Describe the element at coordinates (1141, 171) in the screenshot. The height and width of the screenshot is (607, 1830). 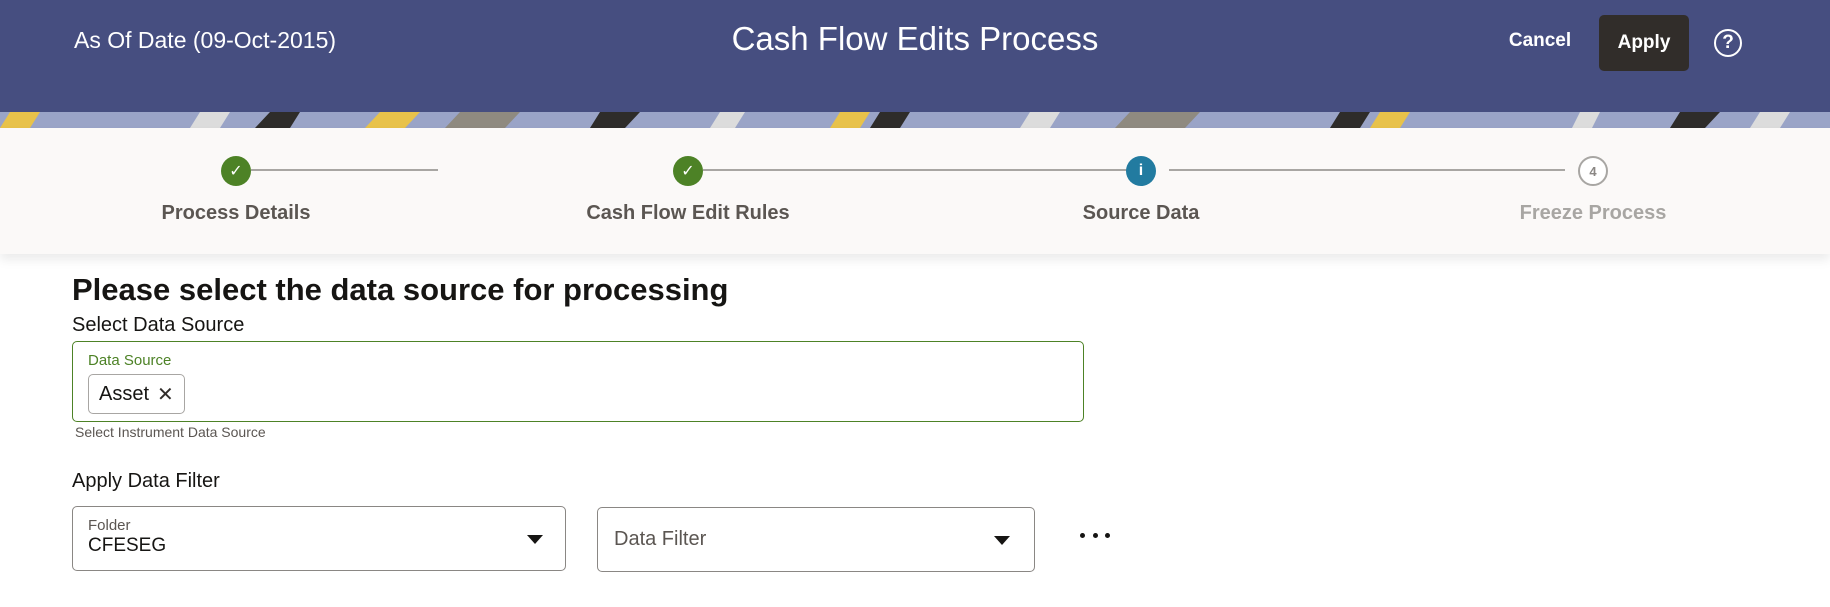
I see `info-icon: i` at that location.